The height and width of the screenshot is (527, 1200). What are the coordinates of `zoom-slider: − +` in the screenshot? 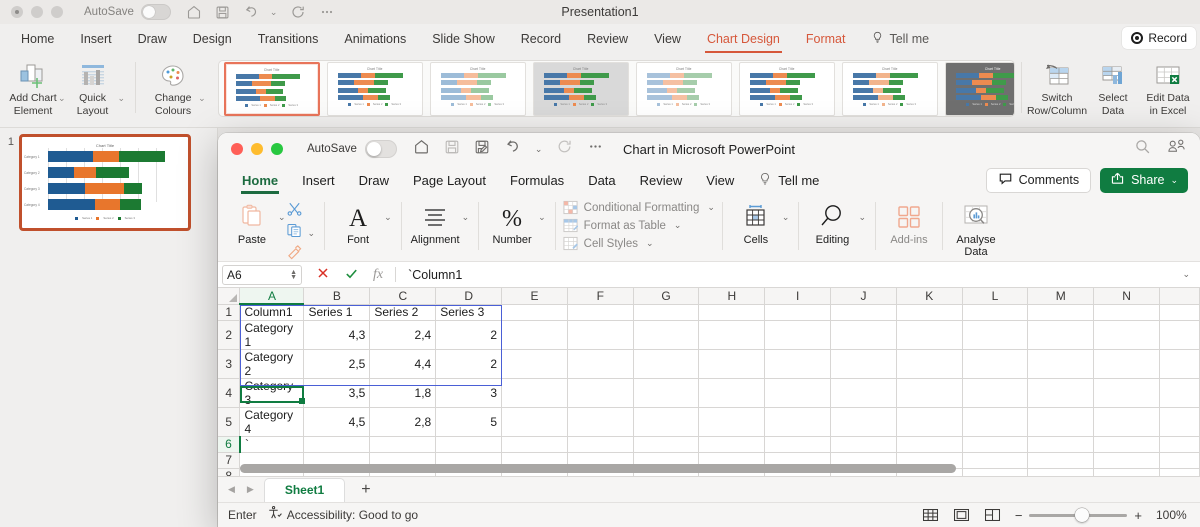 It's located at (1078, 515).